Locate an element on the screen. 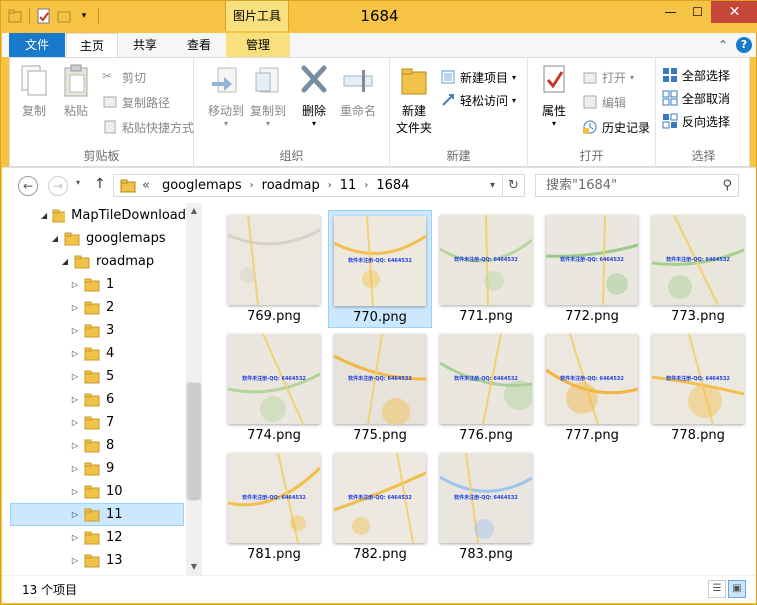 This screenshot has width=757, height=605. file-tile: 软件未注册-QQ: 6464532 774.png is located at coordinates (274, 388).